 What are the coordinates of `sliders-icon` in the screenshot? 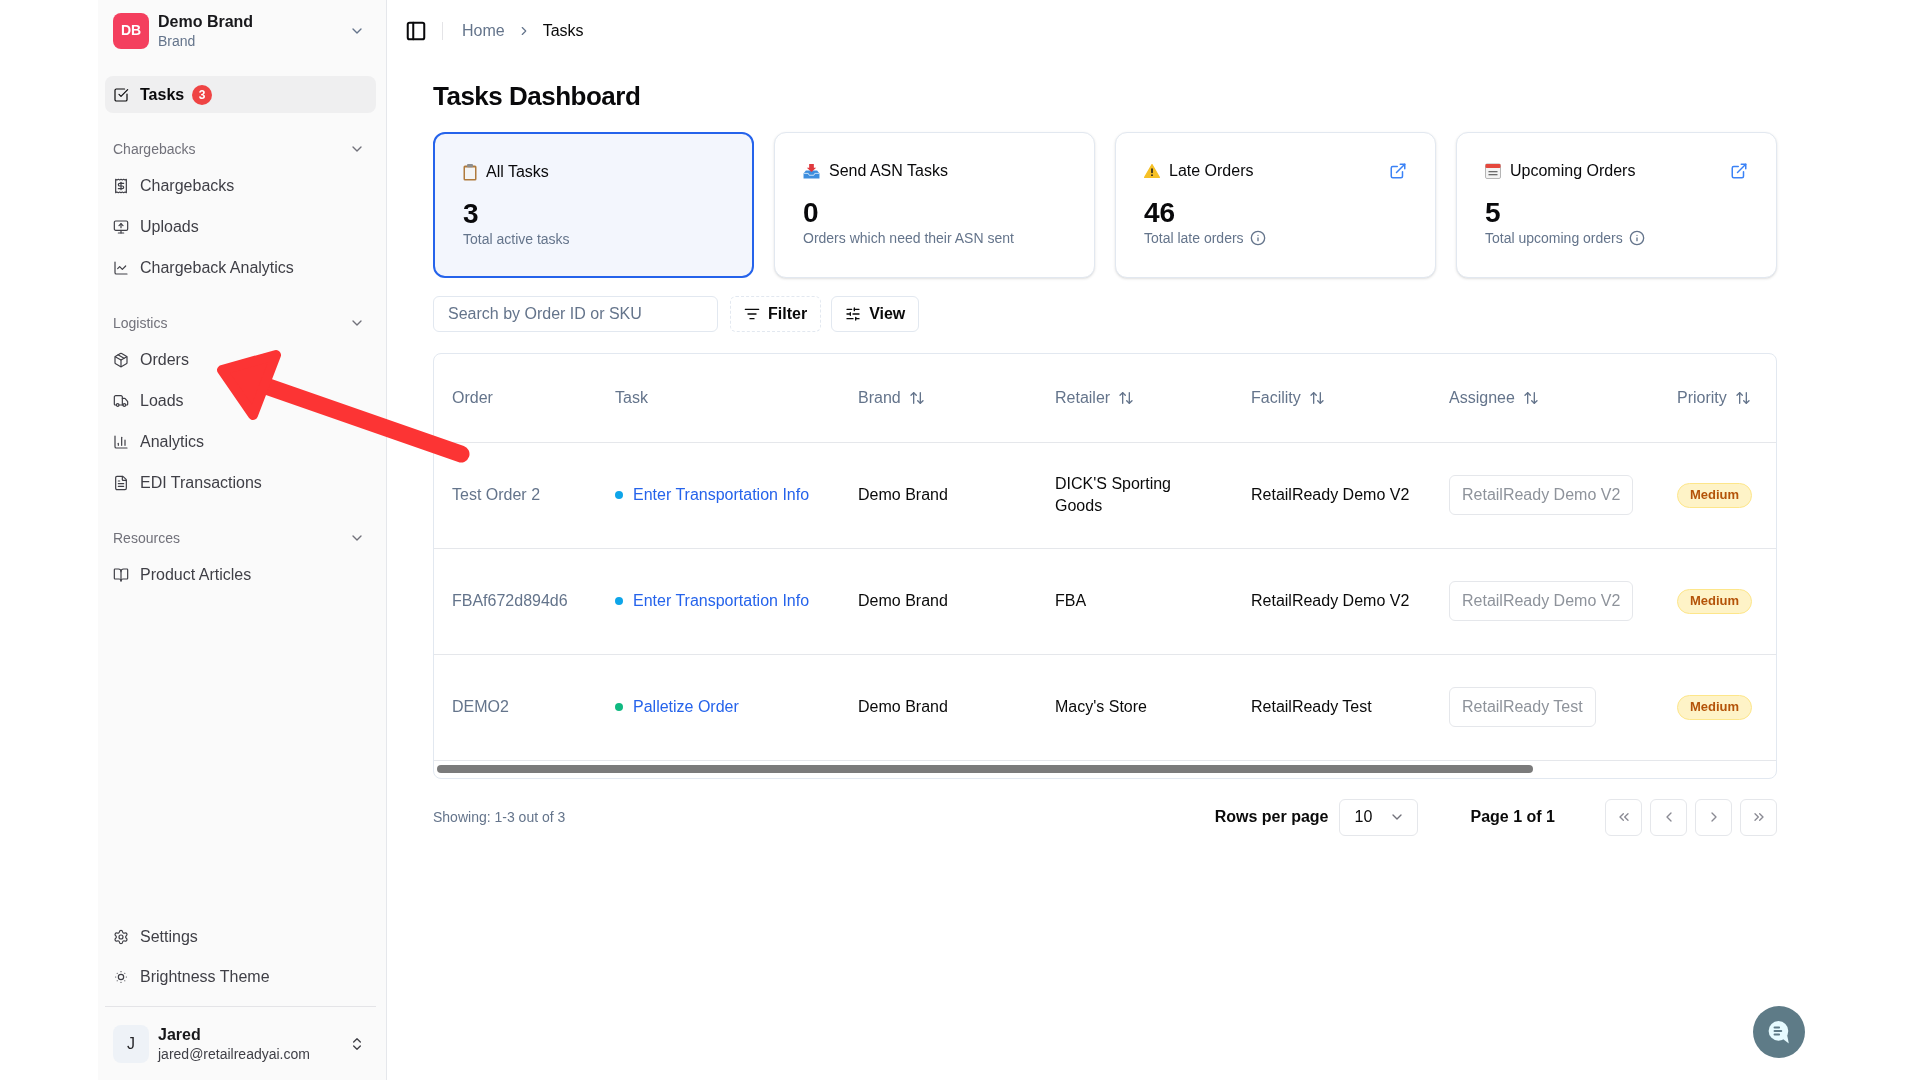 It's located at (853, 314).